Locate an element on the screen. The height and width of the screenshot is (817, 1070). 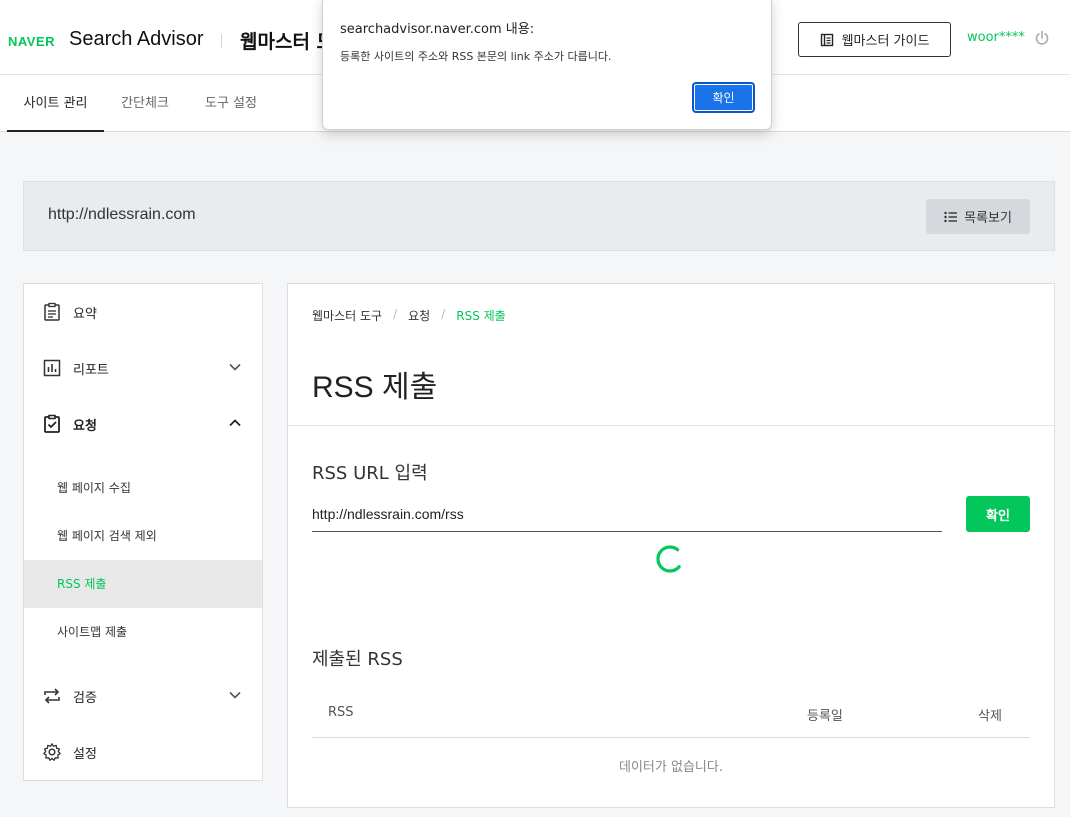
rss-url-input is located at coordinates (627, 514).